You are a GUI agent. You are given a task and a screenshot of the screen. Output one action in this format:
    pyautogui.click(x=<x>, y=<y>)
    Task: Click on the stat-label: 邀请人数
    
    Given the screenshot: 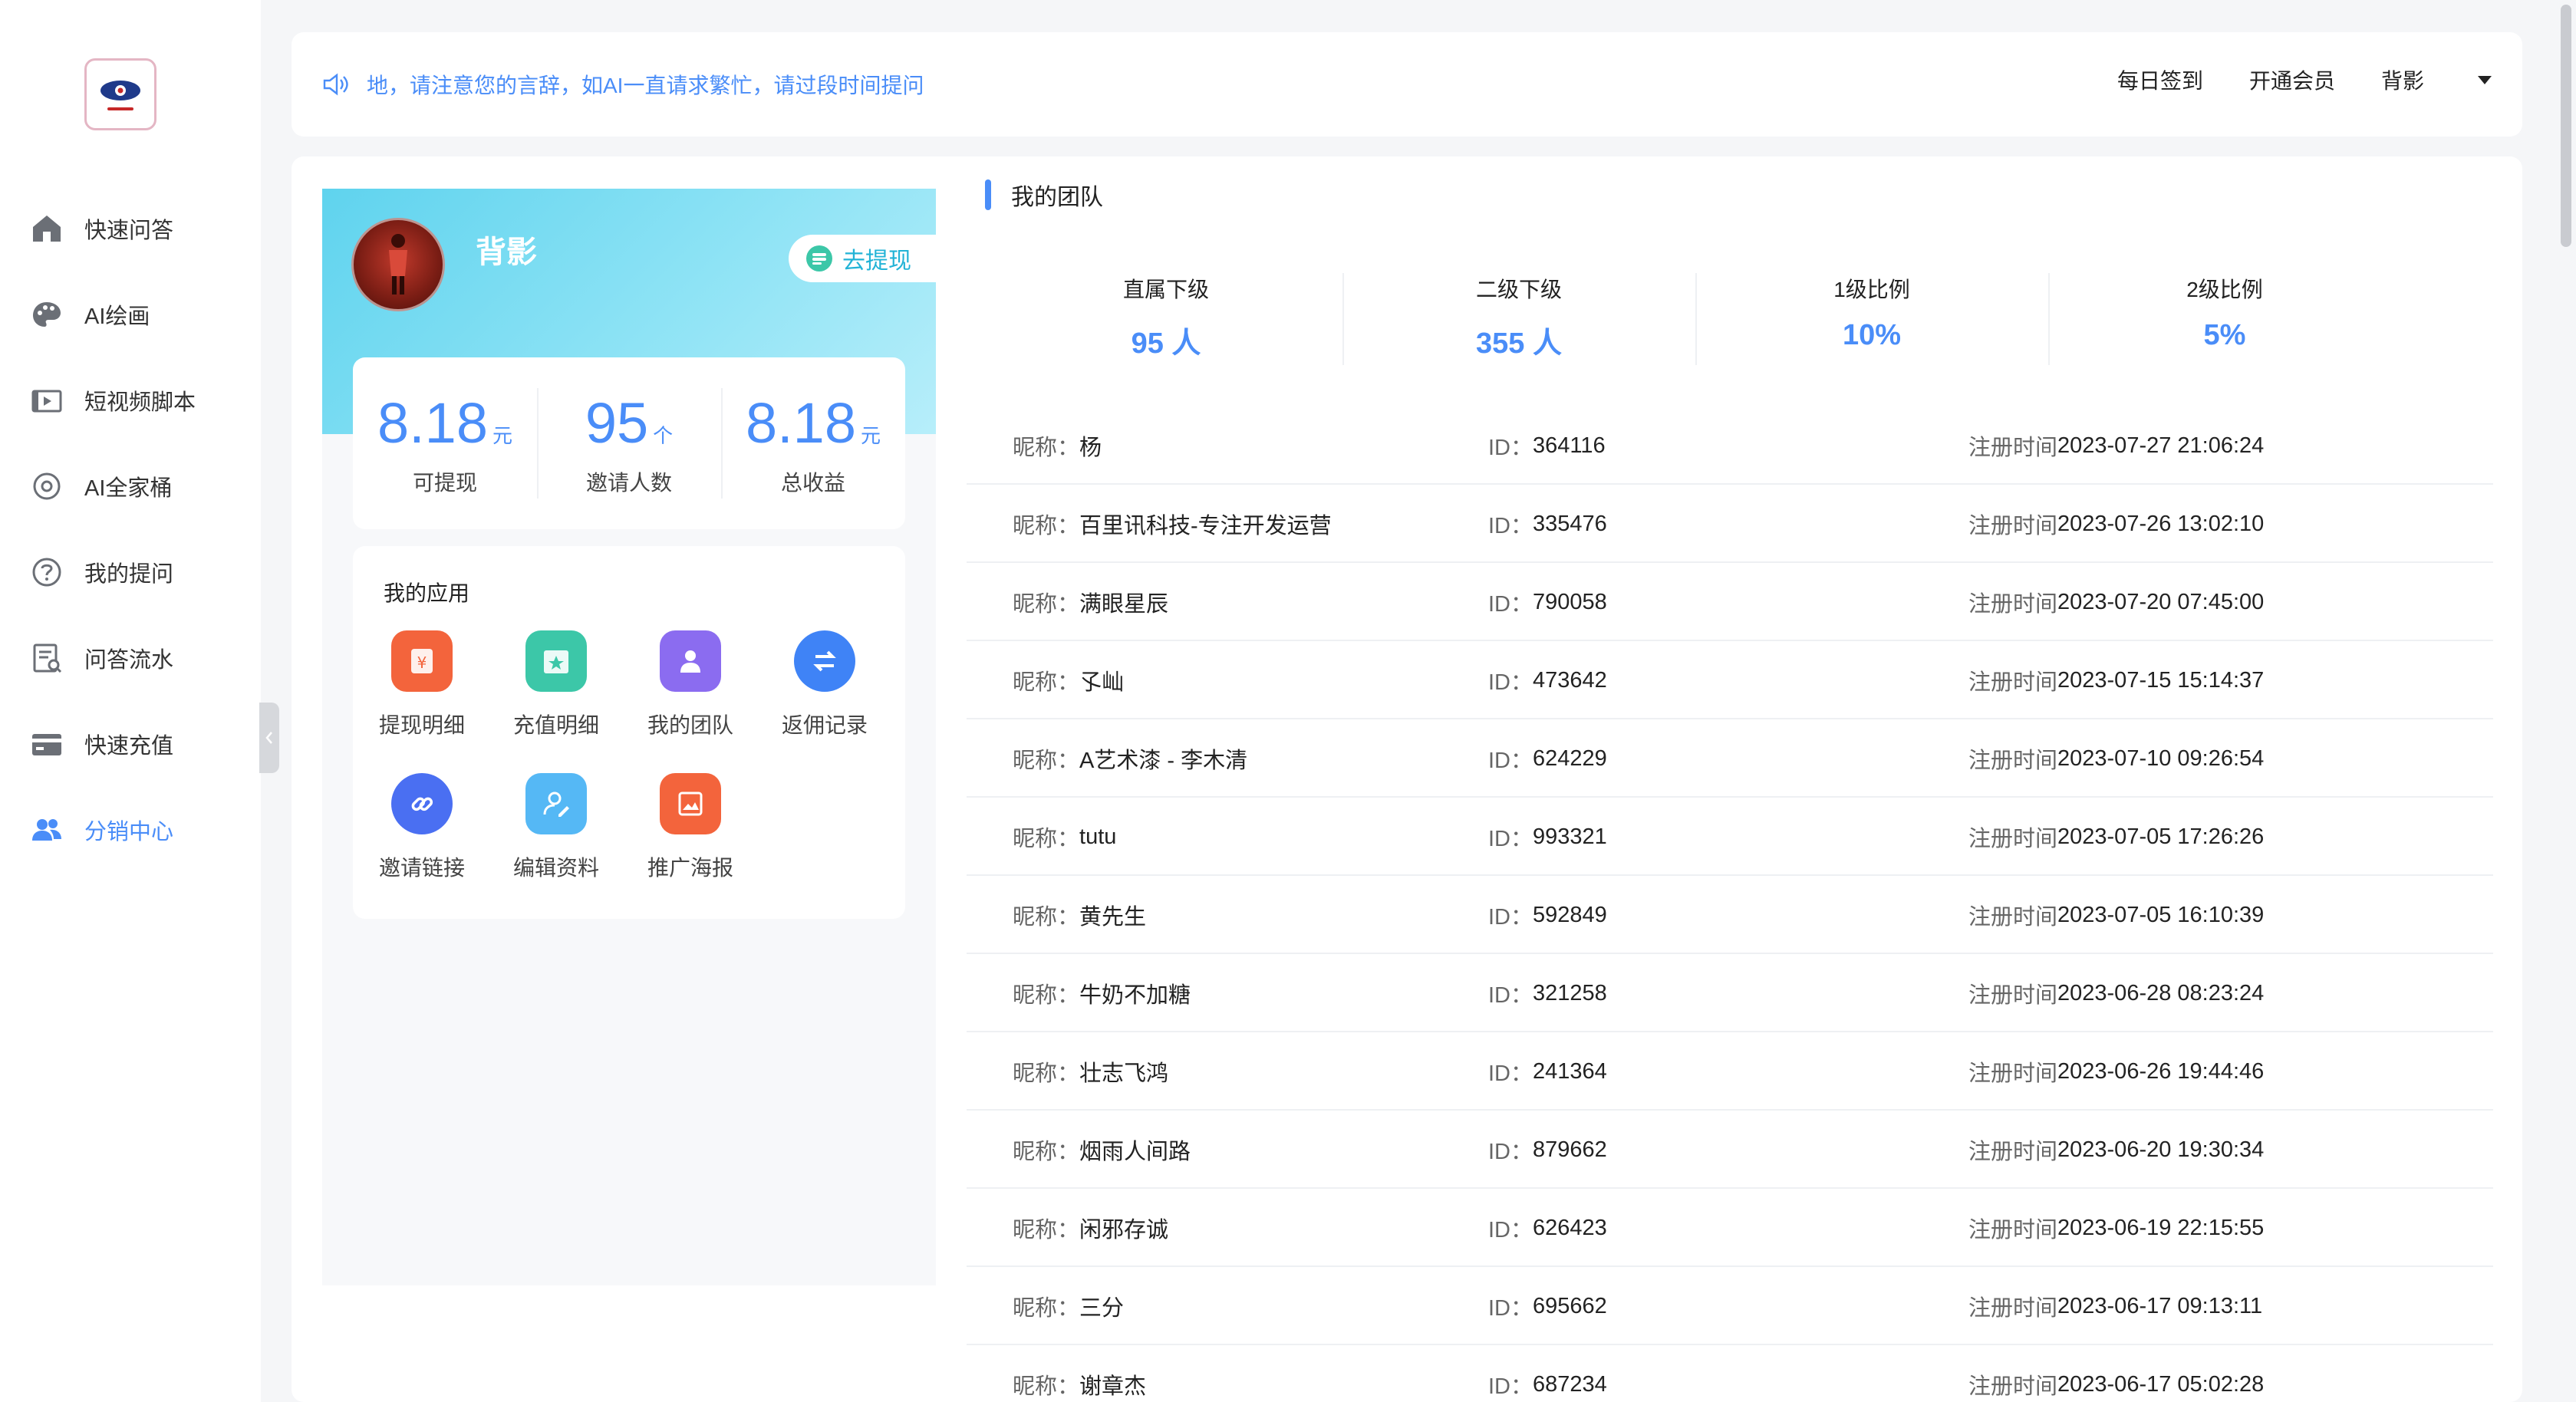 What is the action you would take?
    pyautogui.click(x=628, y=482)
    